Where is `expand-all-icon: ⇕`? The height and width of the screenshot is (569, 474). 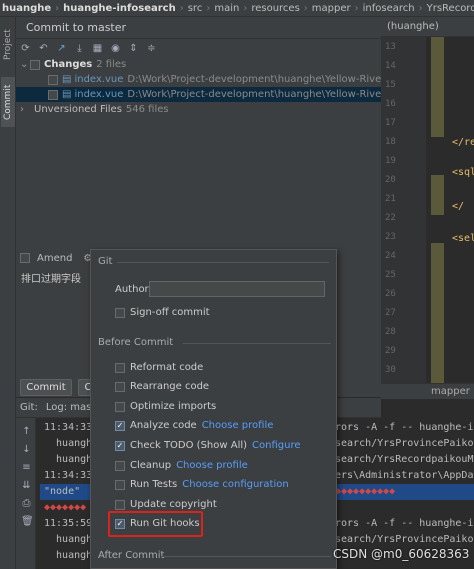 expand-all-icon: ⇕ is located at coordinates (133, 48).